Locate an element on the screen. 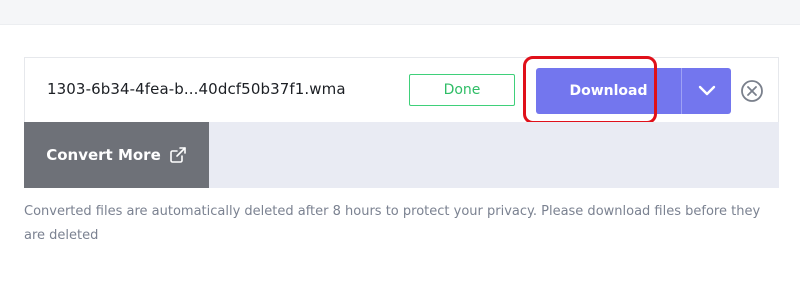 The width and height of the screenshot is (800, 283). remove-file-button is located at coordinates (752, 91).